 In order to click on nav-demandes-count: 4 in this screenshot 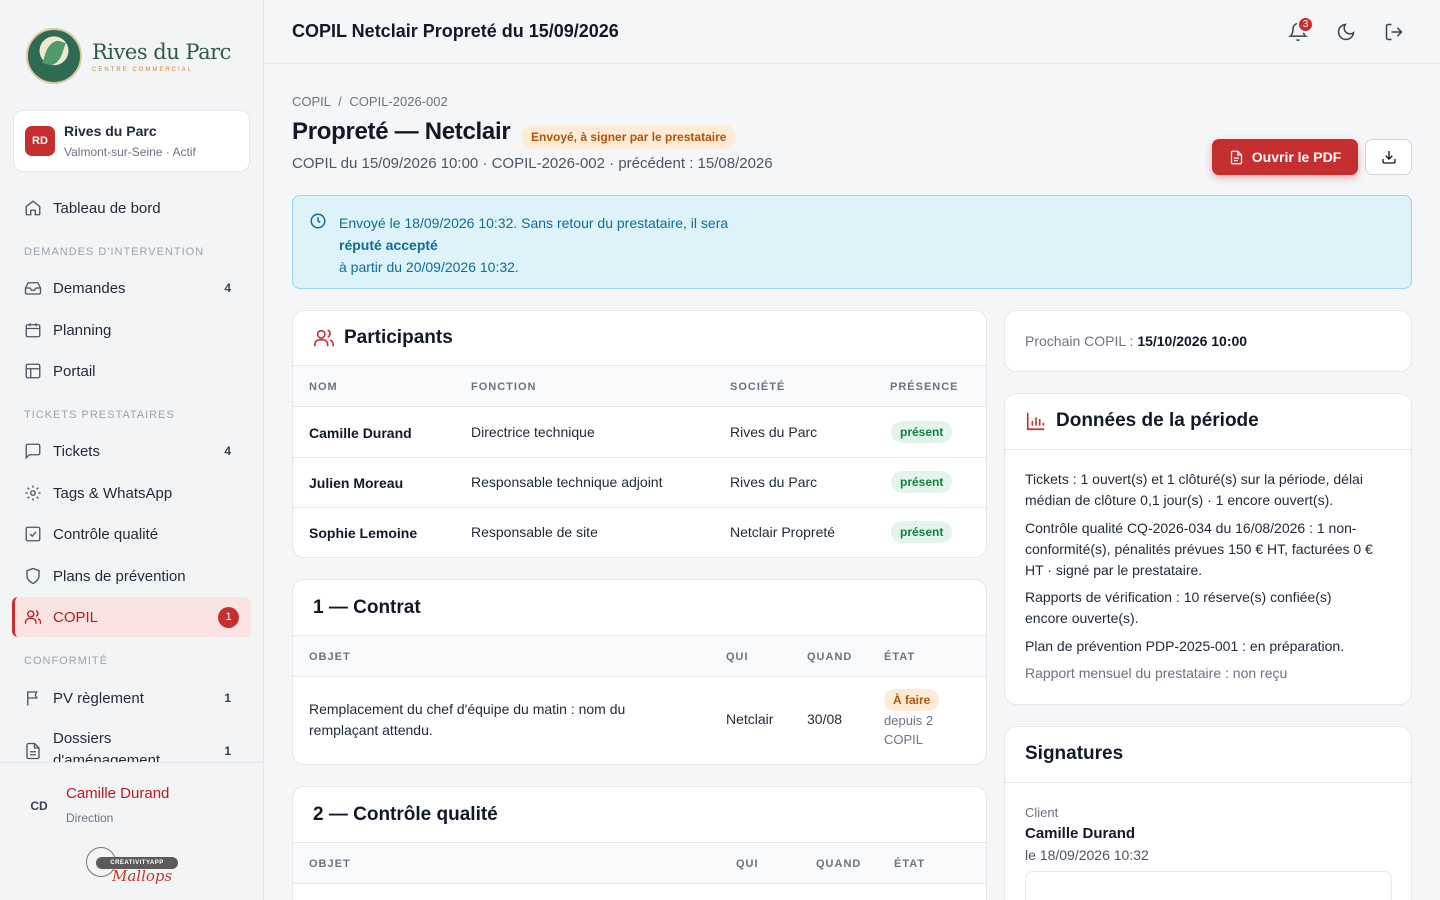, I will do `click(227, 288)`.